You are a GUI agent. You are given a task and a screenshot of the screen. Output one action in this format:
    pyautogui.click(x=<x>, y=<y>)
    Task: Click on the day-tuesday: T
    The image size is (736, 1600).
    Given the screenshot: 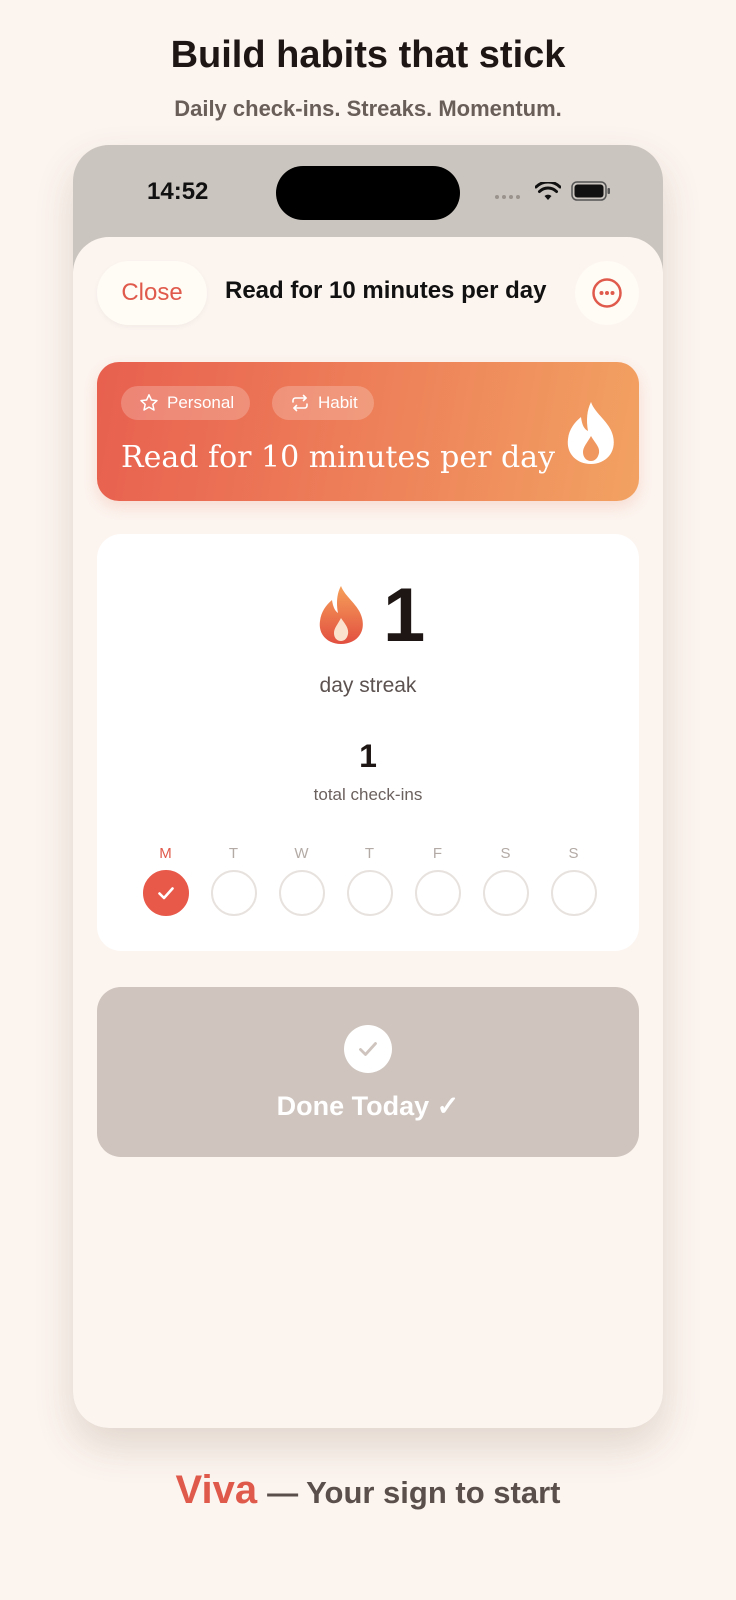 What is the action you would take?
    pyautogui.click(x=233, y=880)
    